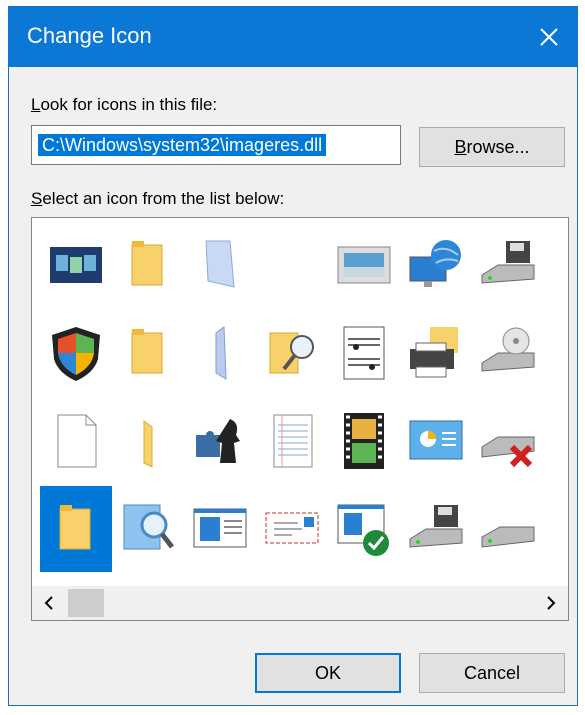 This screenshot has height=715, width=585. What do you see at coordinates (293, 37) in the screenshot?
I see `title-bar: Change Icon` at bounding box center [293, 37].